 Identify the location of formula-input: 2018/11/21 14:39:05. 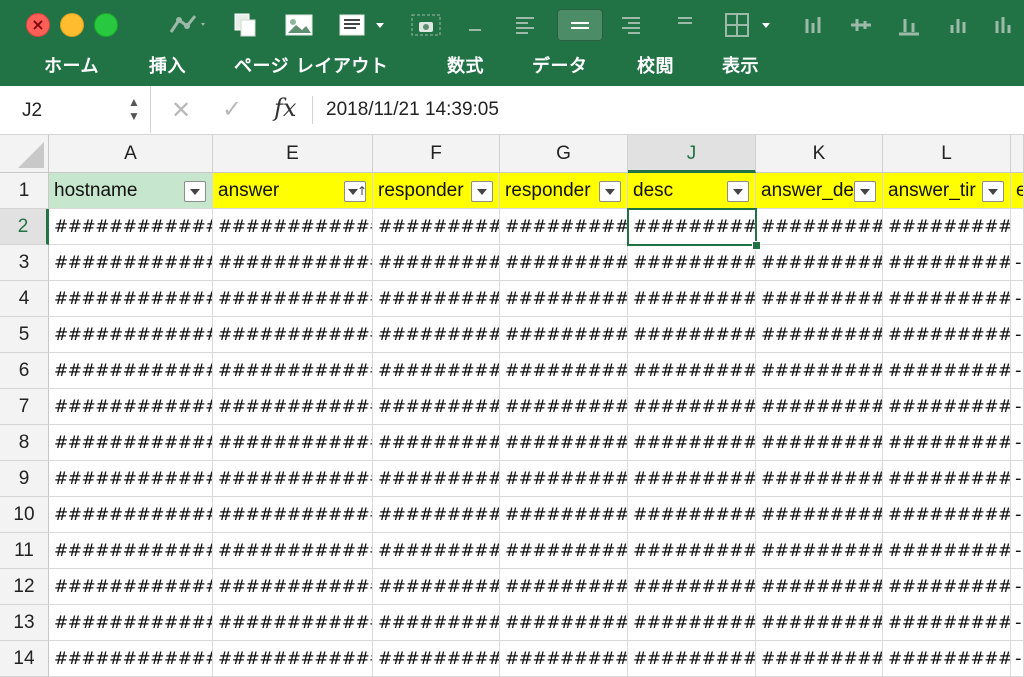
(412, 110).